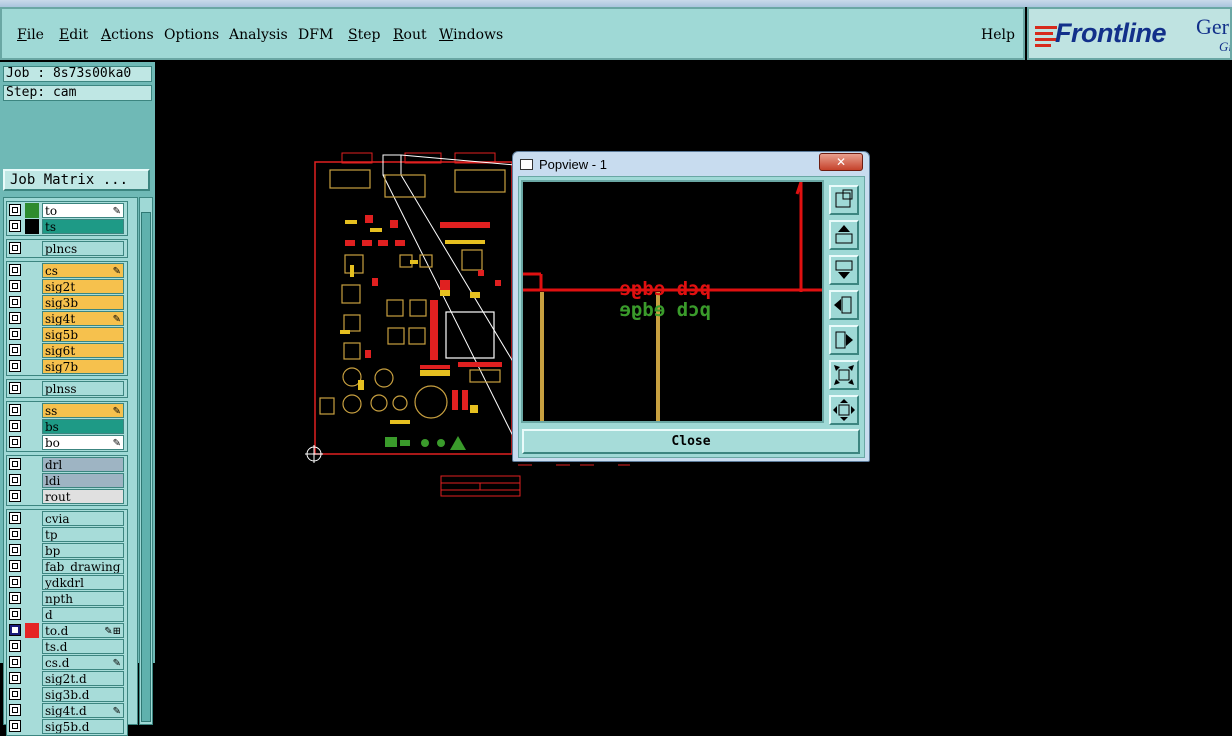  I want to click on layer-row-fab-drawing: fab_drawing, so click(65, 566).